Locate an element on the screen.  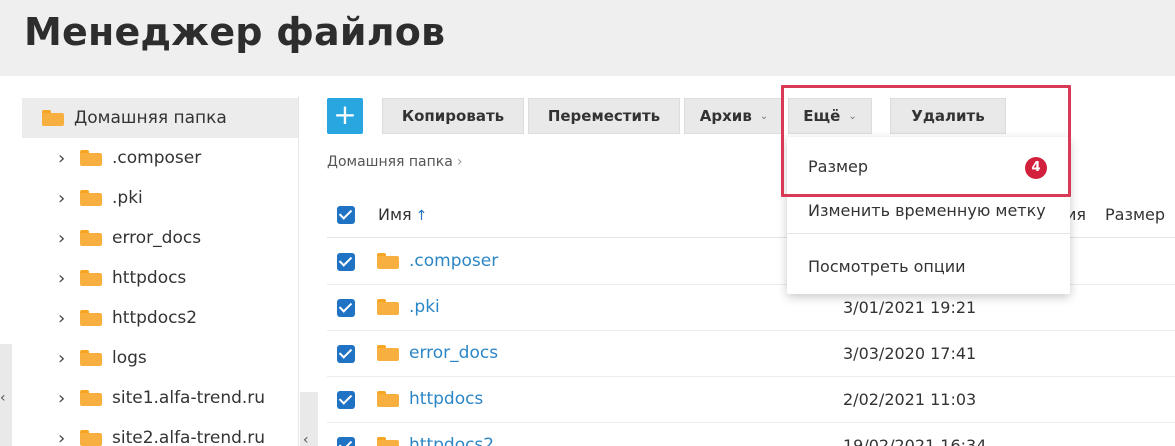
file-name-label: httpdocs is located at coordinates (446, 399).